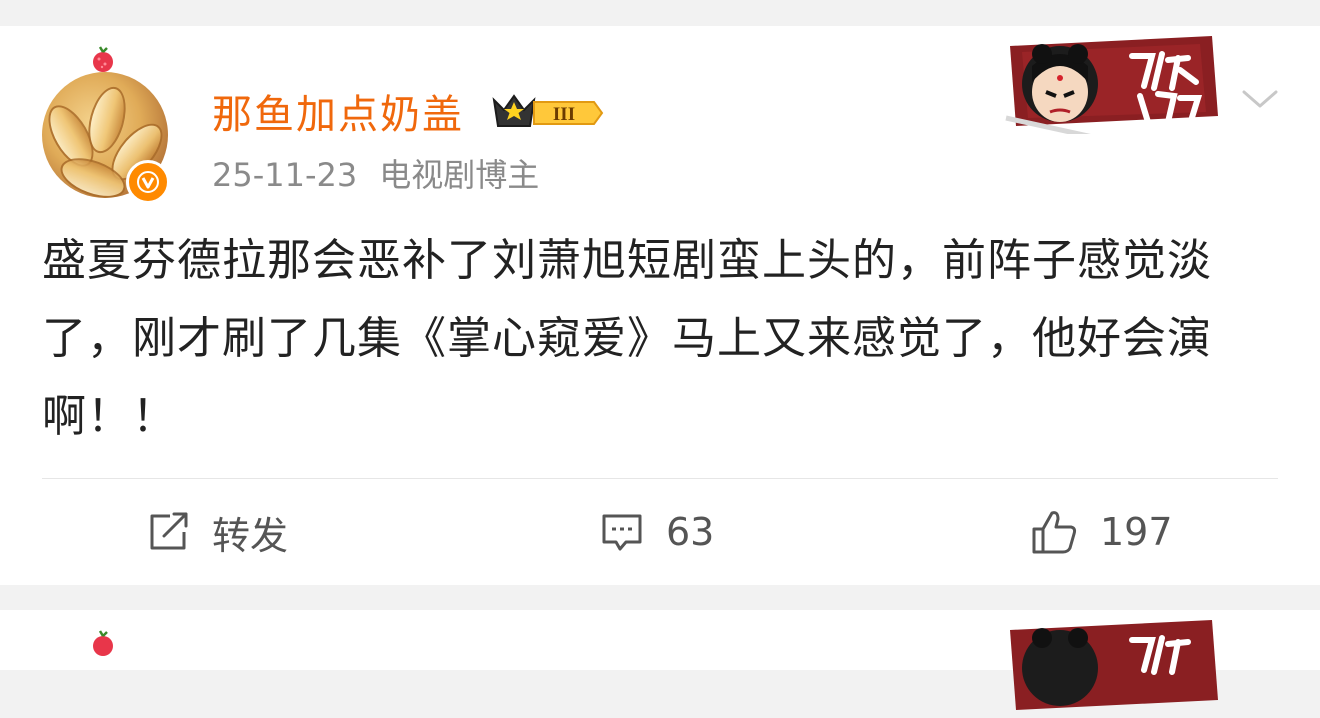  What do you see at coordinates (660, 478) in the screenshot?
I see `divider` at bounding box center [660, 478].